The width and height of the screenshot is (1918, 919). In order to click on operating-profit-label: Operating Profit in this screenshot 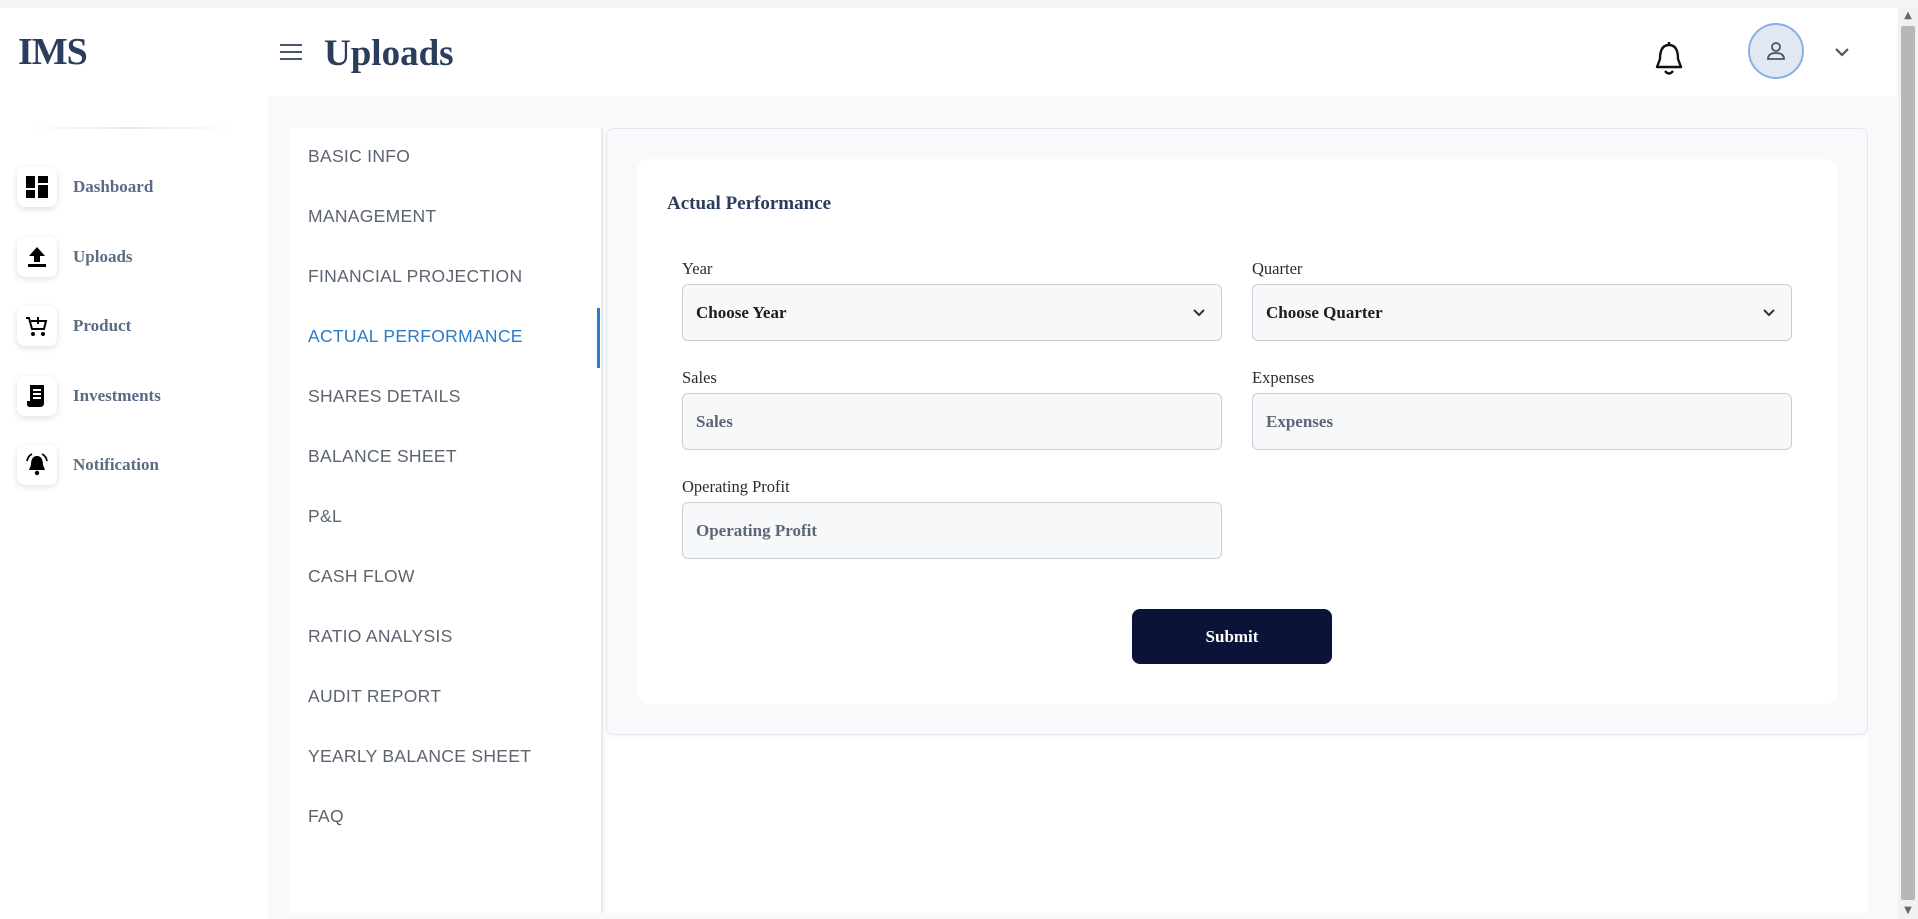, I will do `click(736, 486)`.